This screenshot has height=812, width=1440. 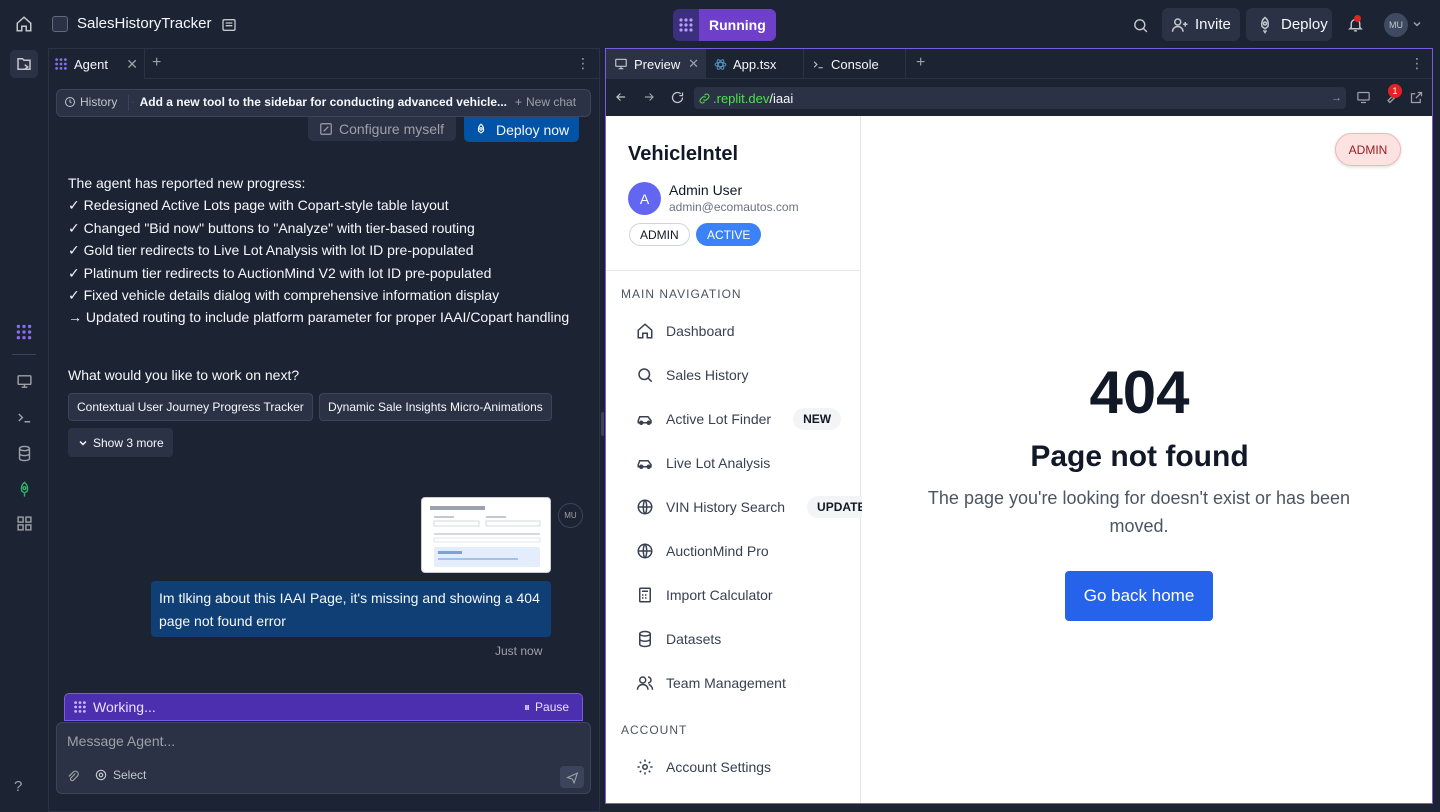 What do you see at coordinates (683, 154) in the screenshot?
I see `app-brand: VehicleIntel` at bounding box center [683, 154].